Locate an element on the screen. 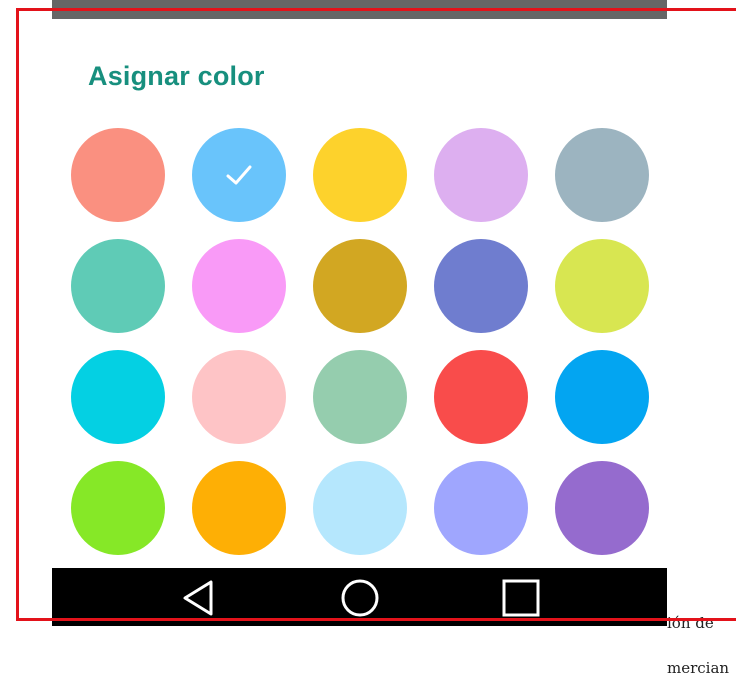 Image resolution: width=736 pixels, height=691 pixels. home-icon is located at coordinates (360, 598).